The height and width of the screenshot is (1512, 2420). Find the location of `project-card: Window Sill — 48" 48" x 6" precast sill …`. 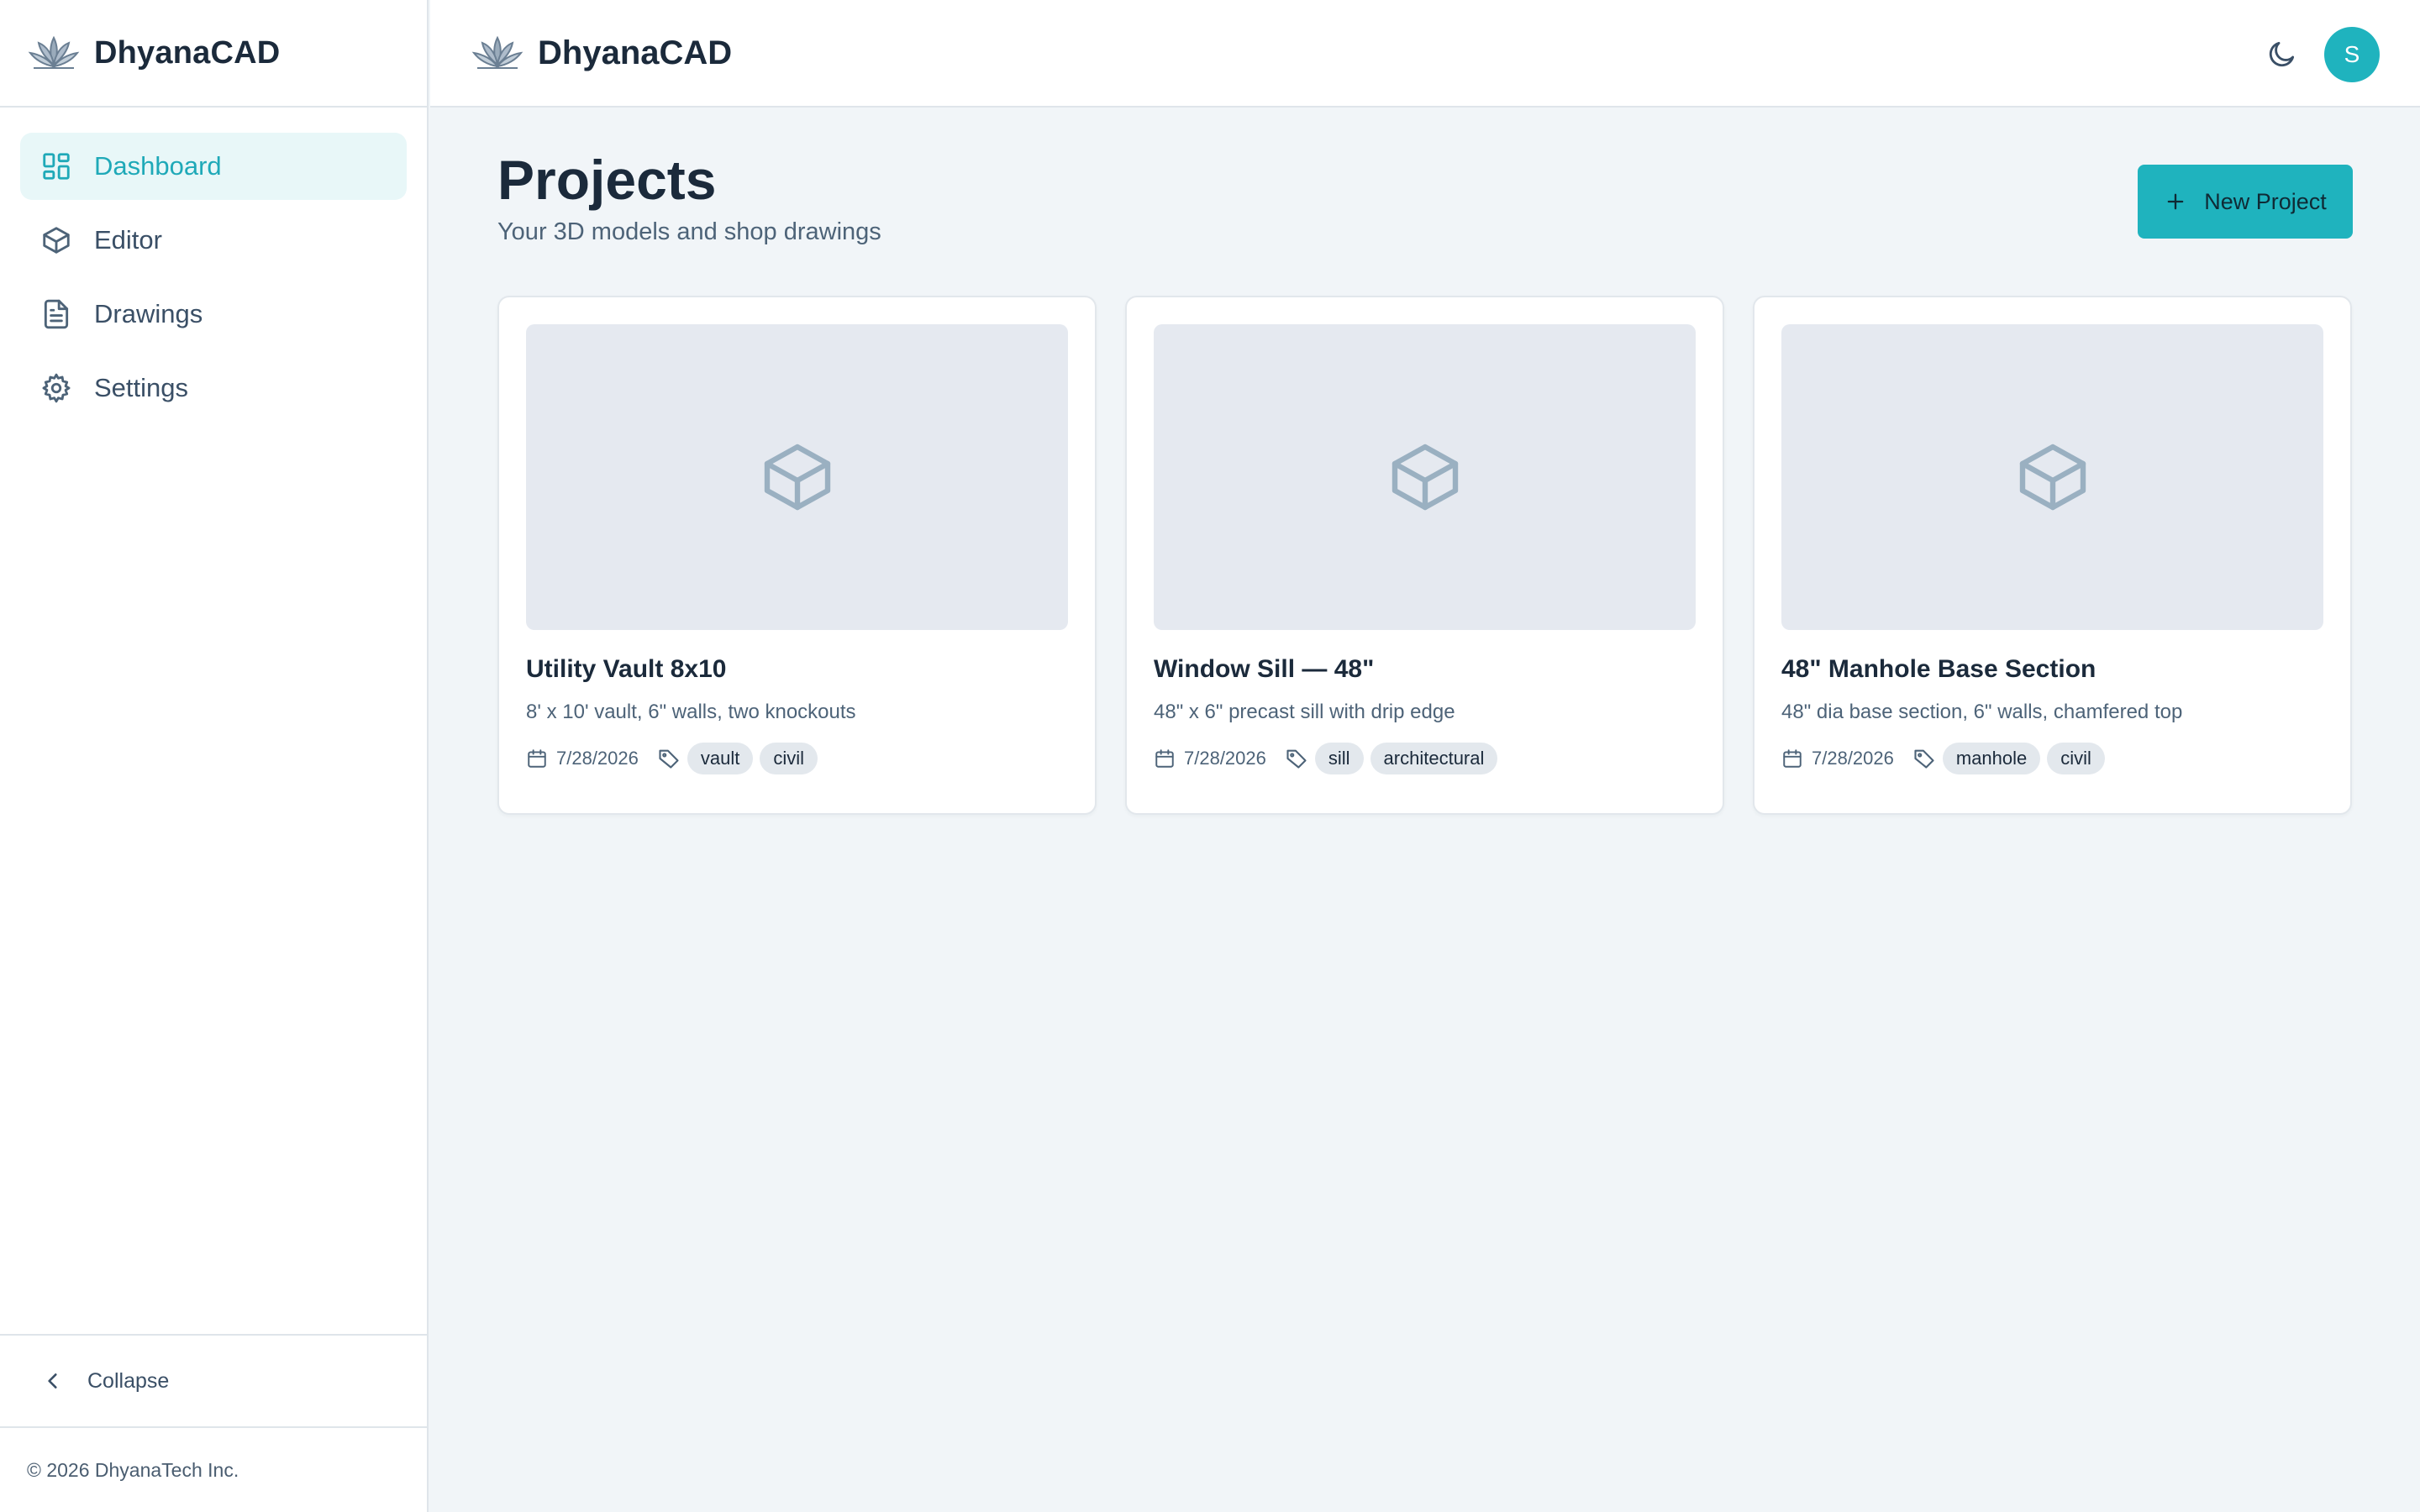

project-card: Window Sill — 48" 48" x 6" precast sill … is located at coordinates (1424, 555).